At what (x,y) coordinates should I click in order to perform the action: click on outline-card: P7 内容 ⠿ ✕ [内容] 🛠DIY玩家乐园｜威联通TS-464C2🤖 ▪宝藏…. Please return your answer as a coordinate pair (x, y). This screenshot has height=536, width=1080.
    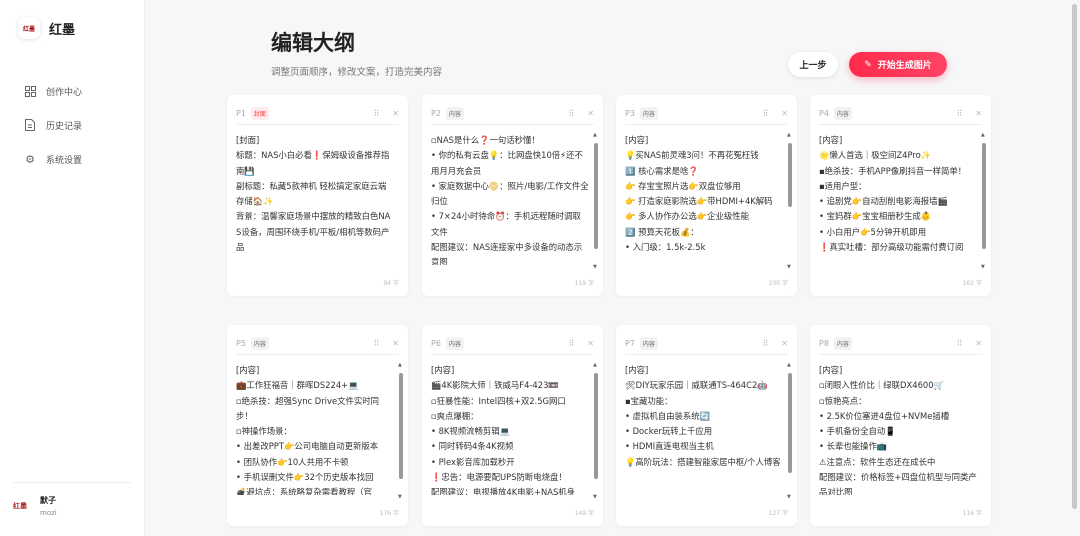
    Looking at the image, I should click on (706, 425).